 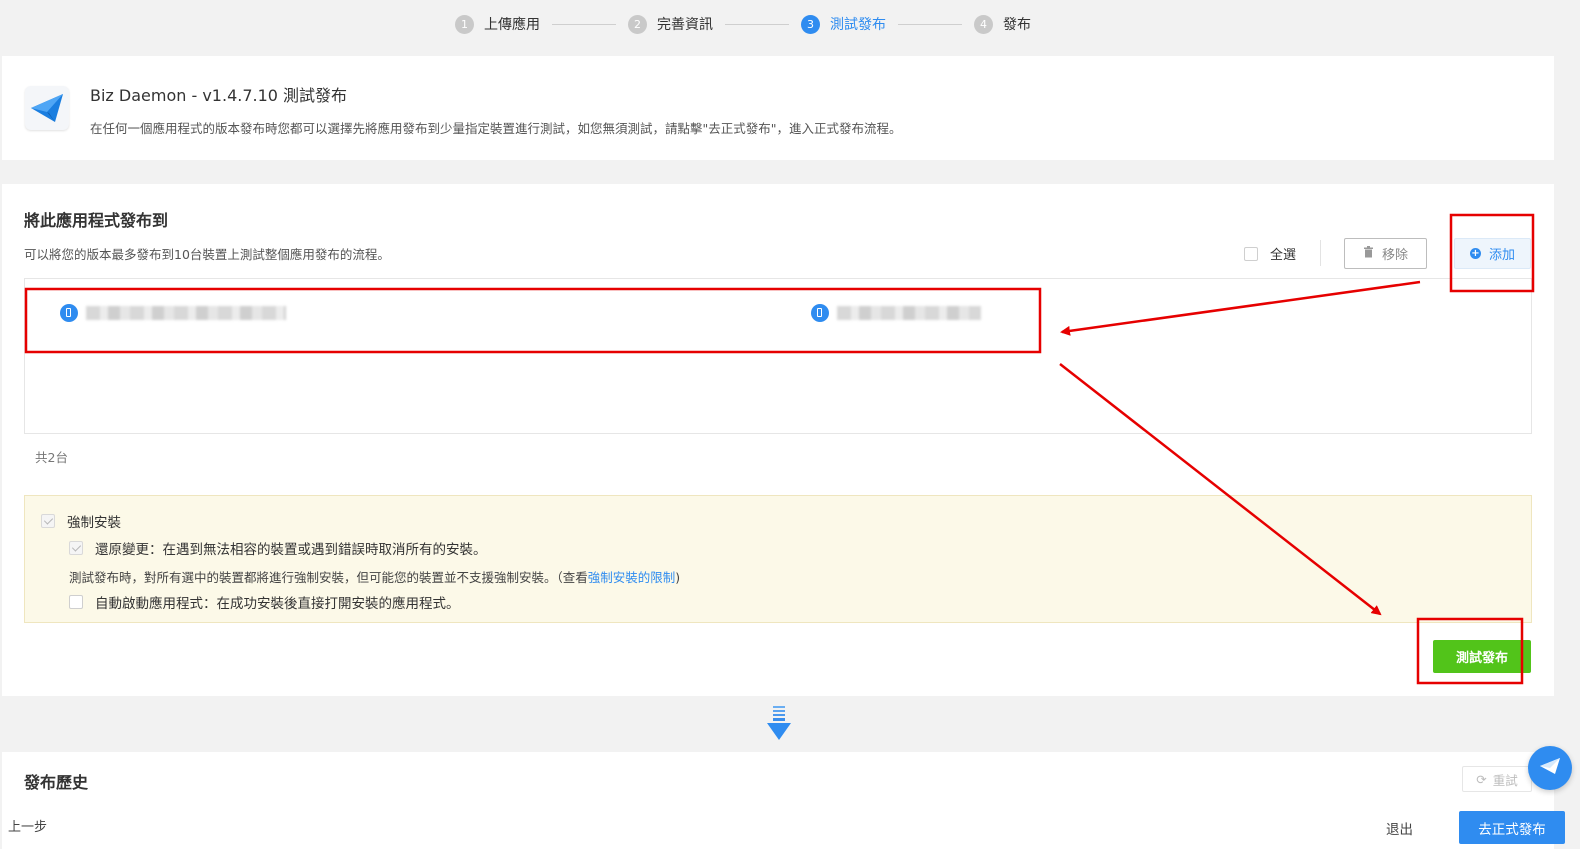 I want to click on step-4-label: 發布, so click(x=1017, y=25).